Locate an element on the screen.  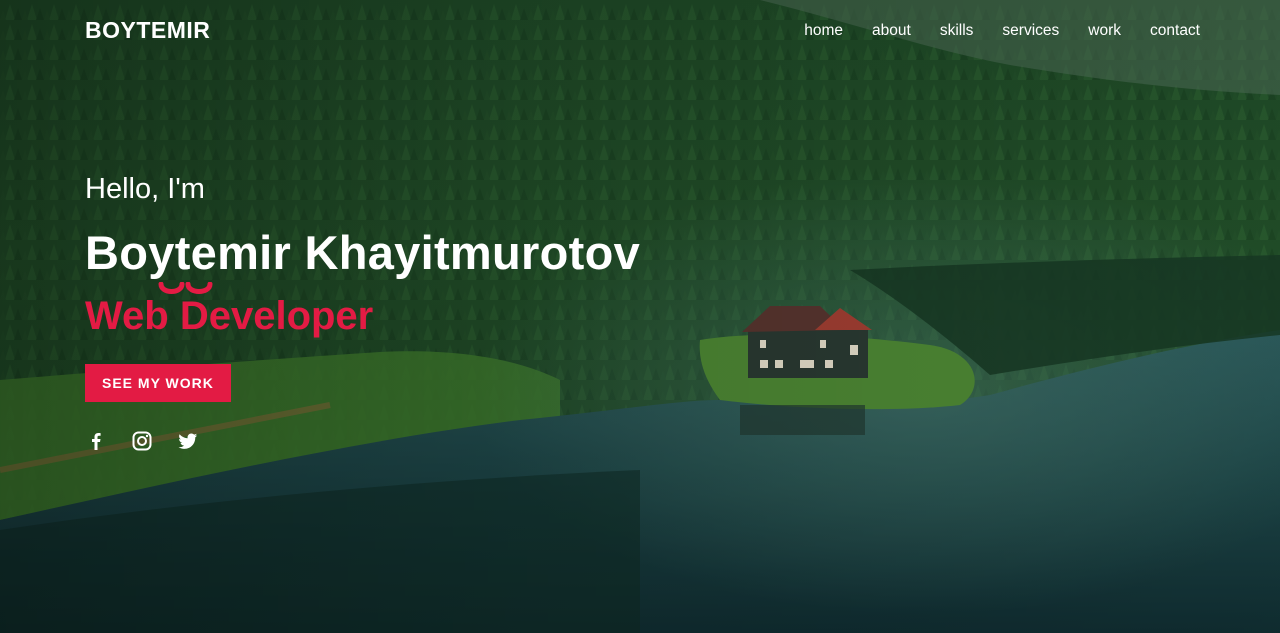
hero-name: Boytemir Khayitmurotov is located at coordinates (363, 252).